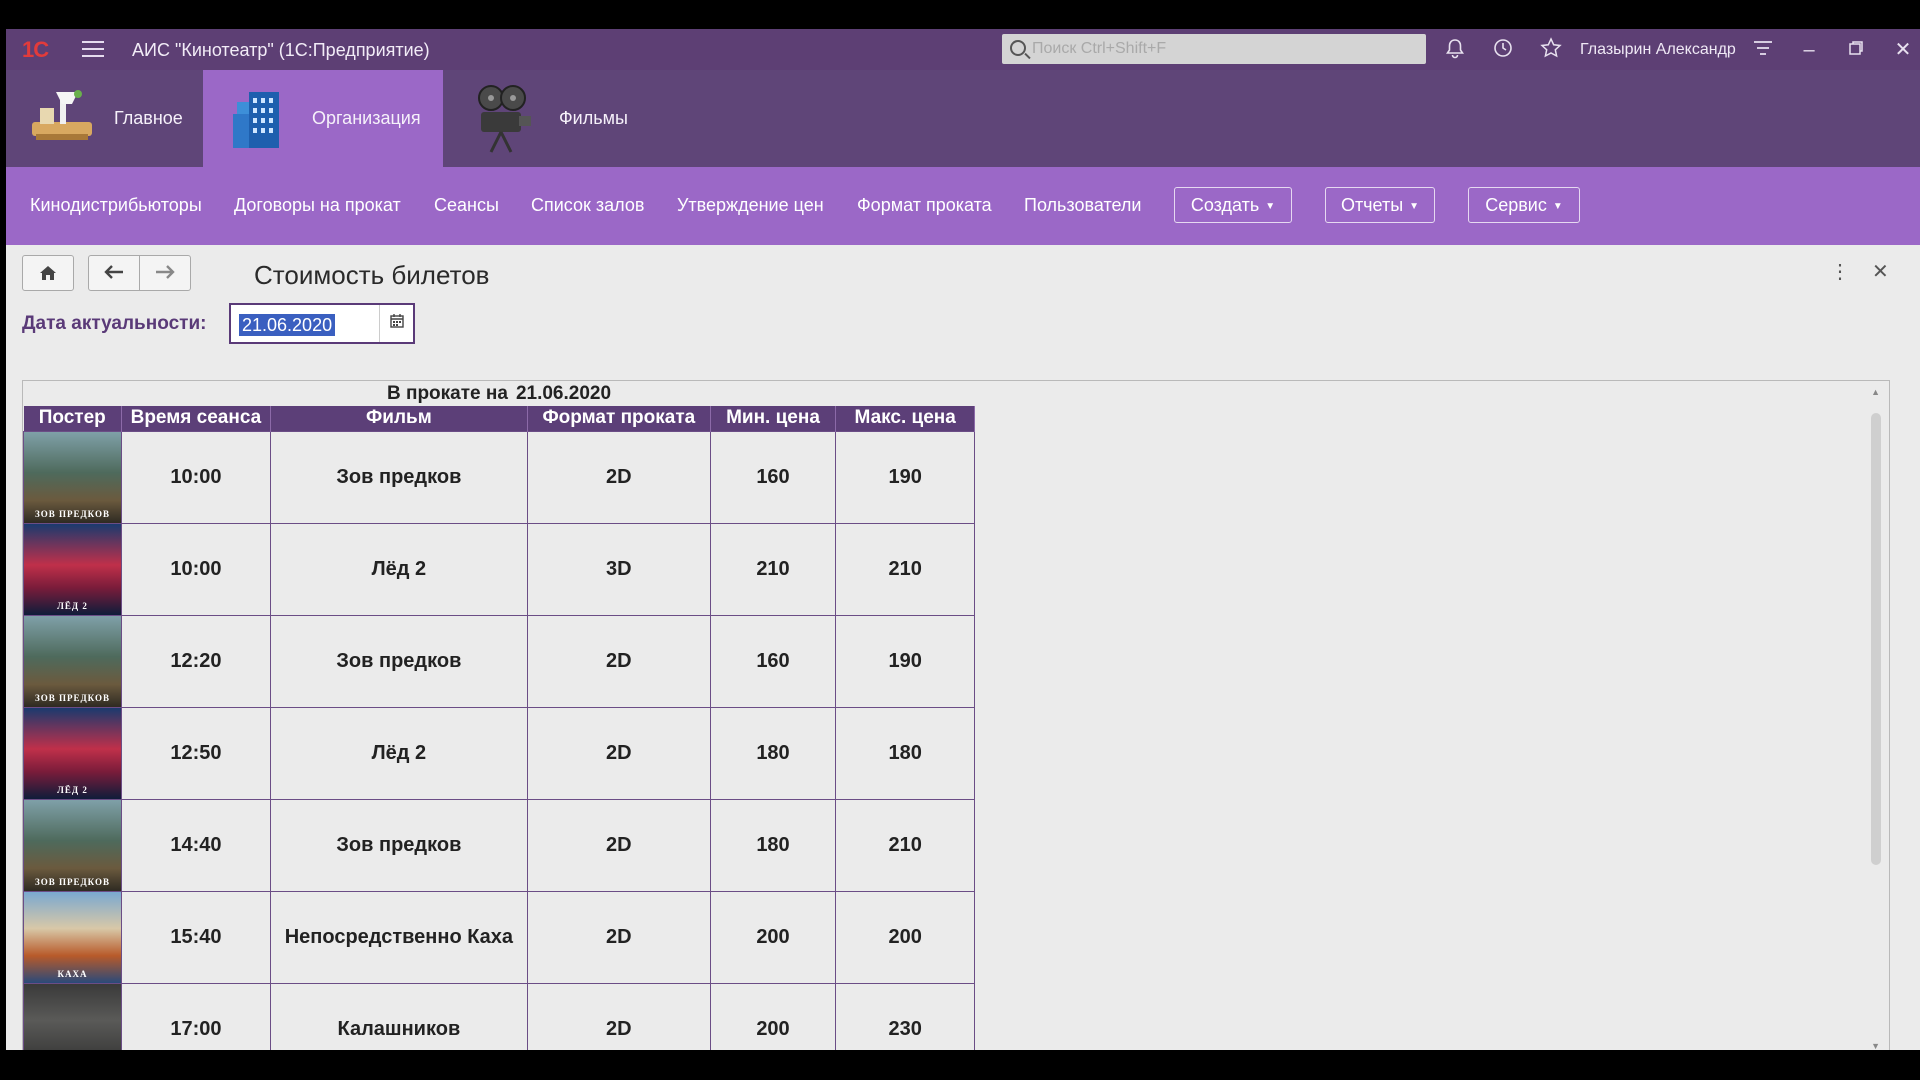 This screenshot has height=1080, width=1920. I want to click on session-time-cell: 17:00, so click(196, 1016).